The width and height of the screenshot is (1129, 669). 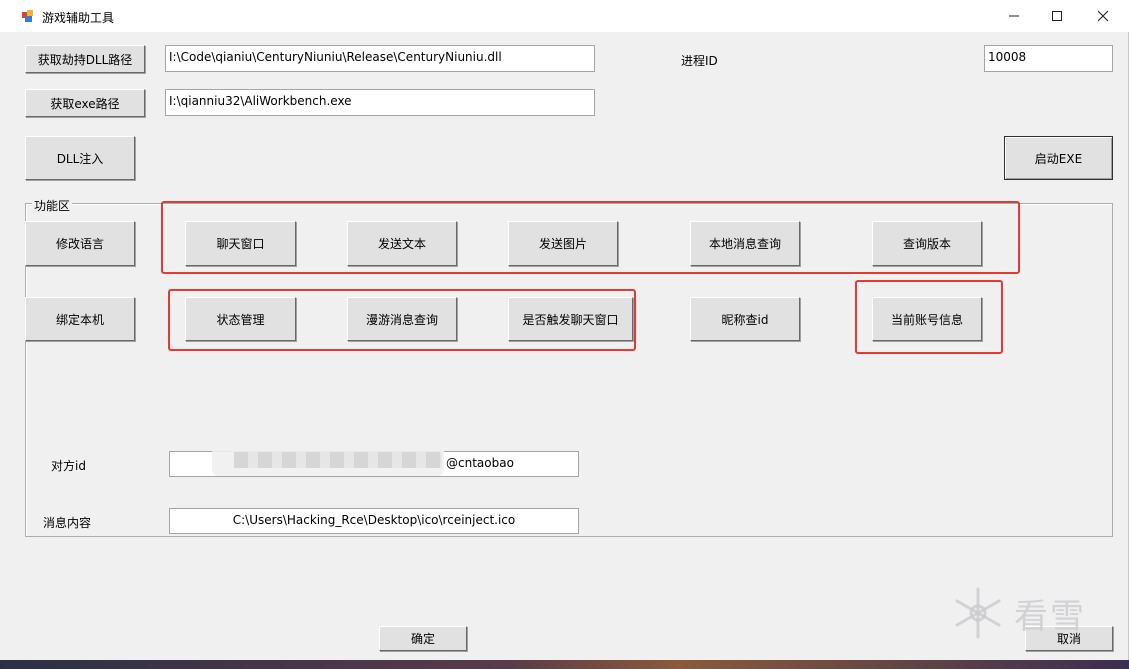 I want to click on desktop-background-strip, so click(x=564, y=664).